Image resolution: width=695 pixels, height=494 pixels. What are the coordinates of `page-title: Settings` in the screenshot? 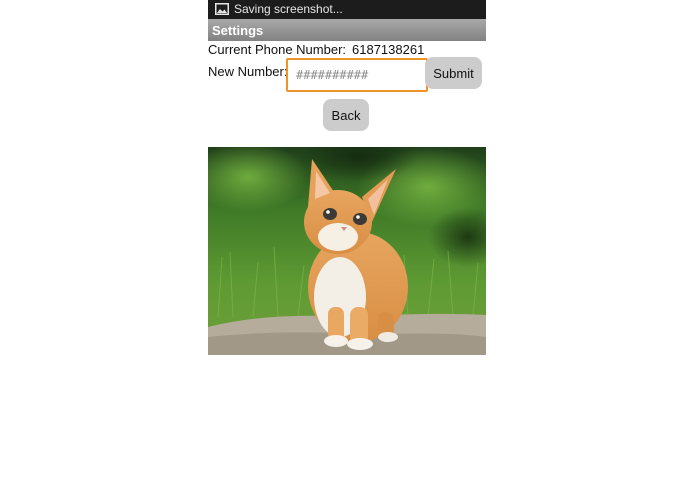 It's located at (238, 30).